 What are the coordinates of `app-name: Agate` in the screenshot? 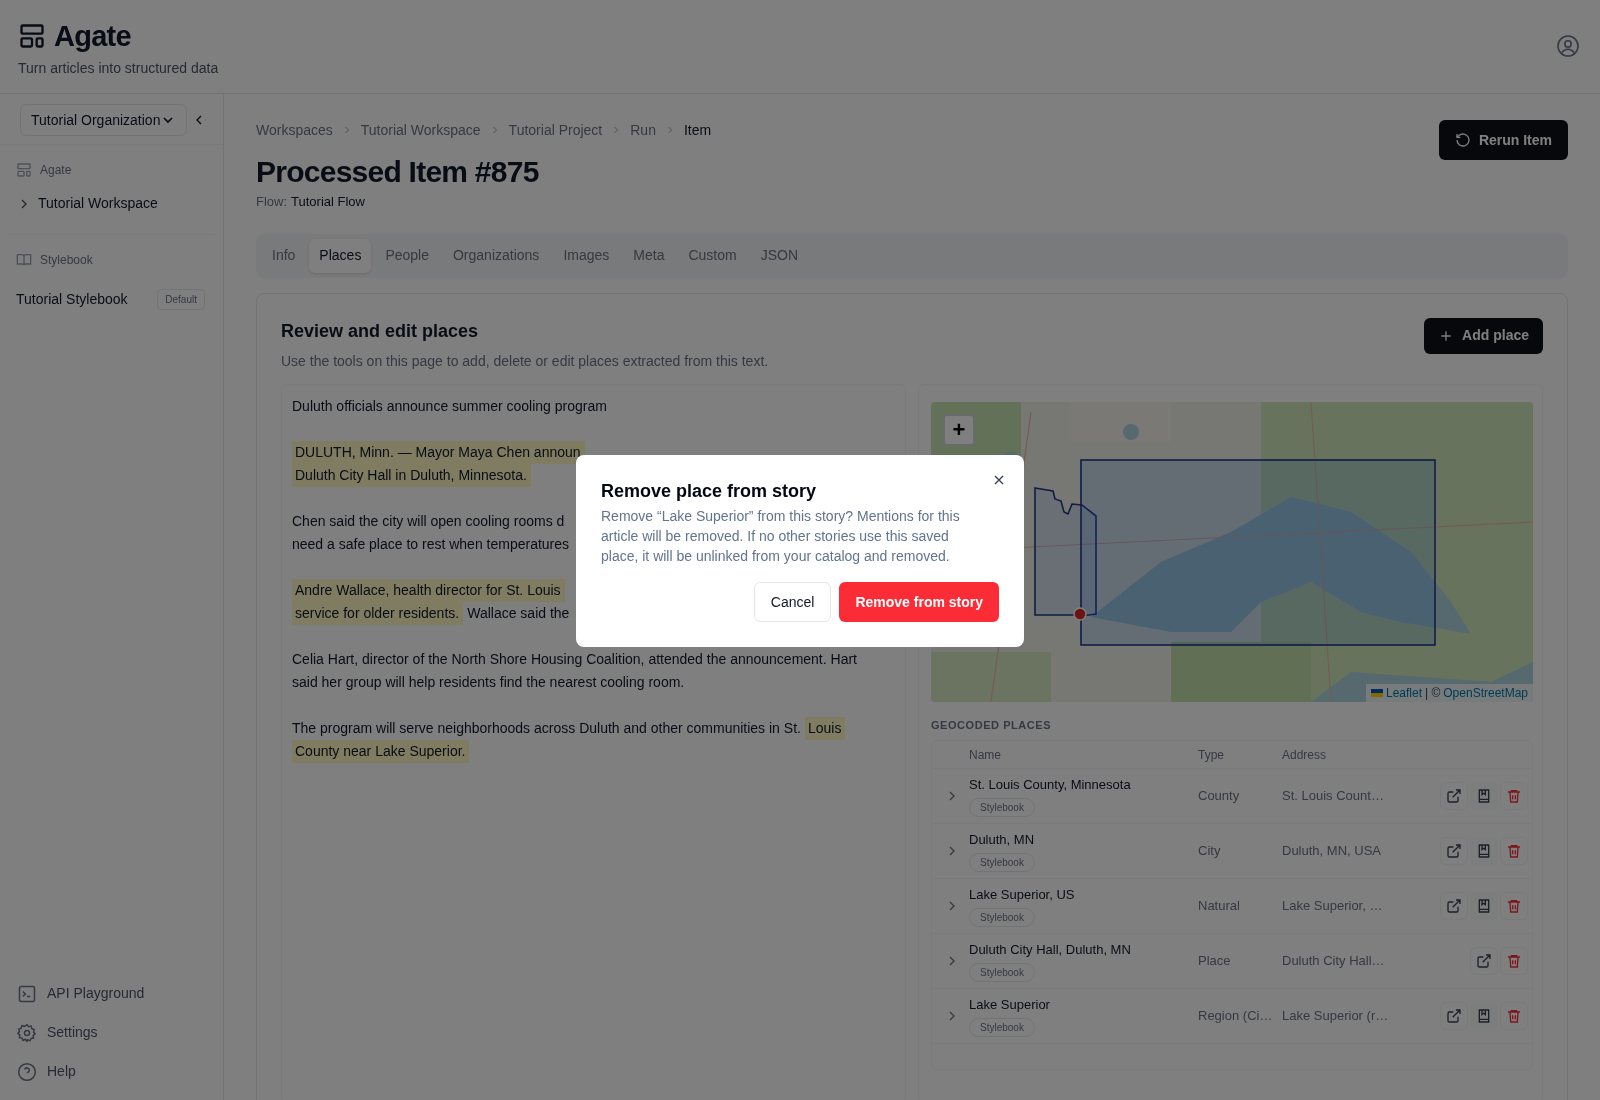 It's located at (92, 36).